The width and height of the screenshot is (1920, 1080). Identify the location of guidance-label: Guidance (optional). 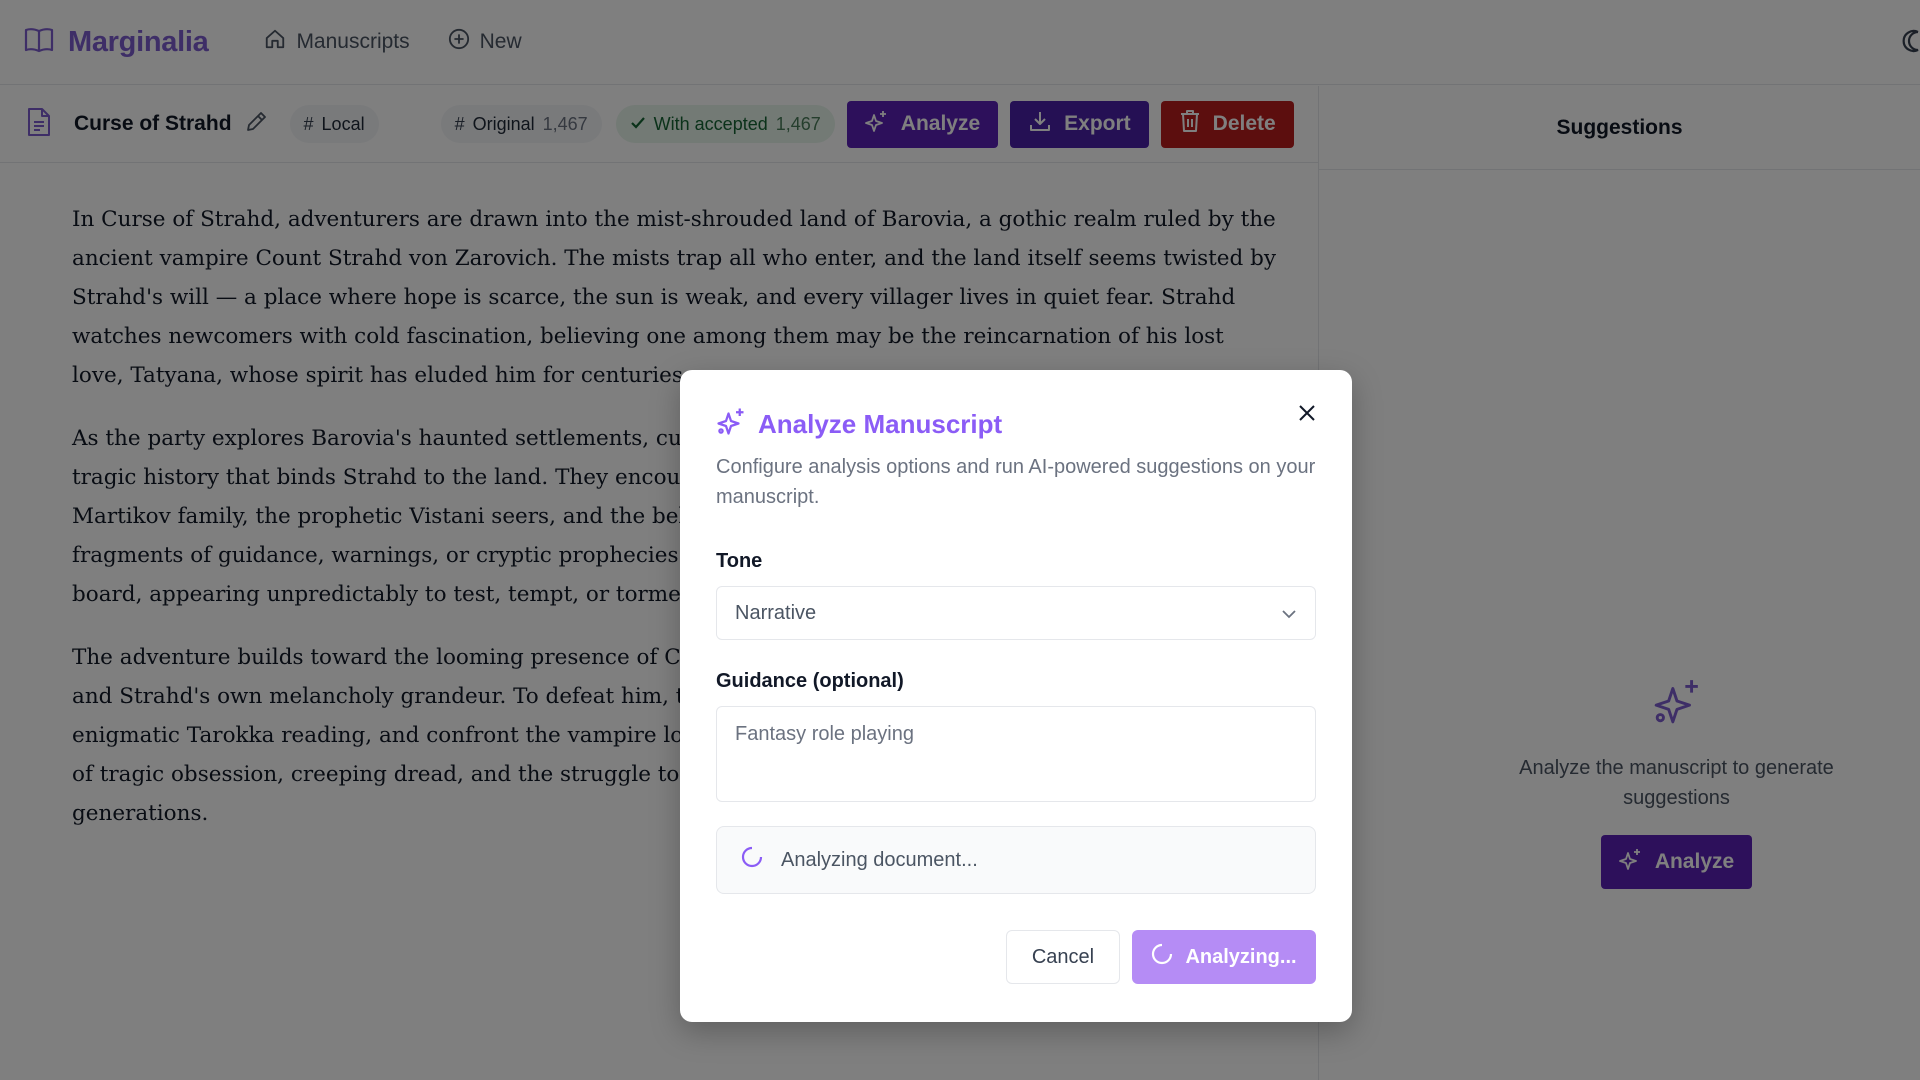
(810, 681).